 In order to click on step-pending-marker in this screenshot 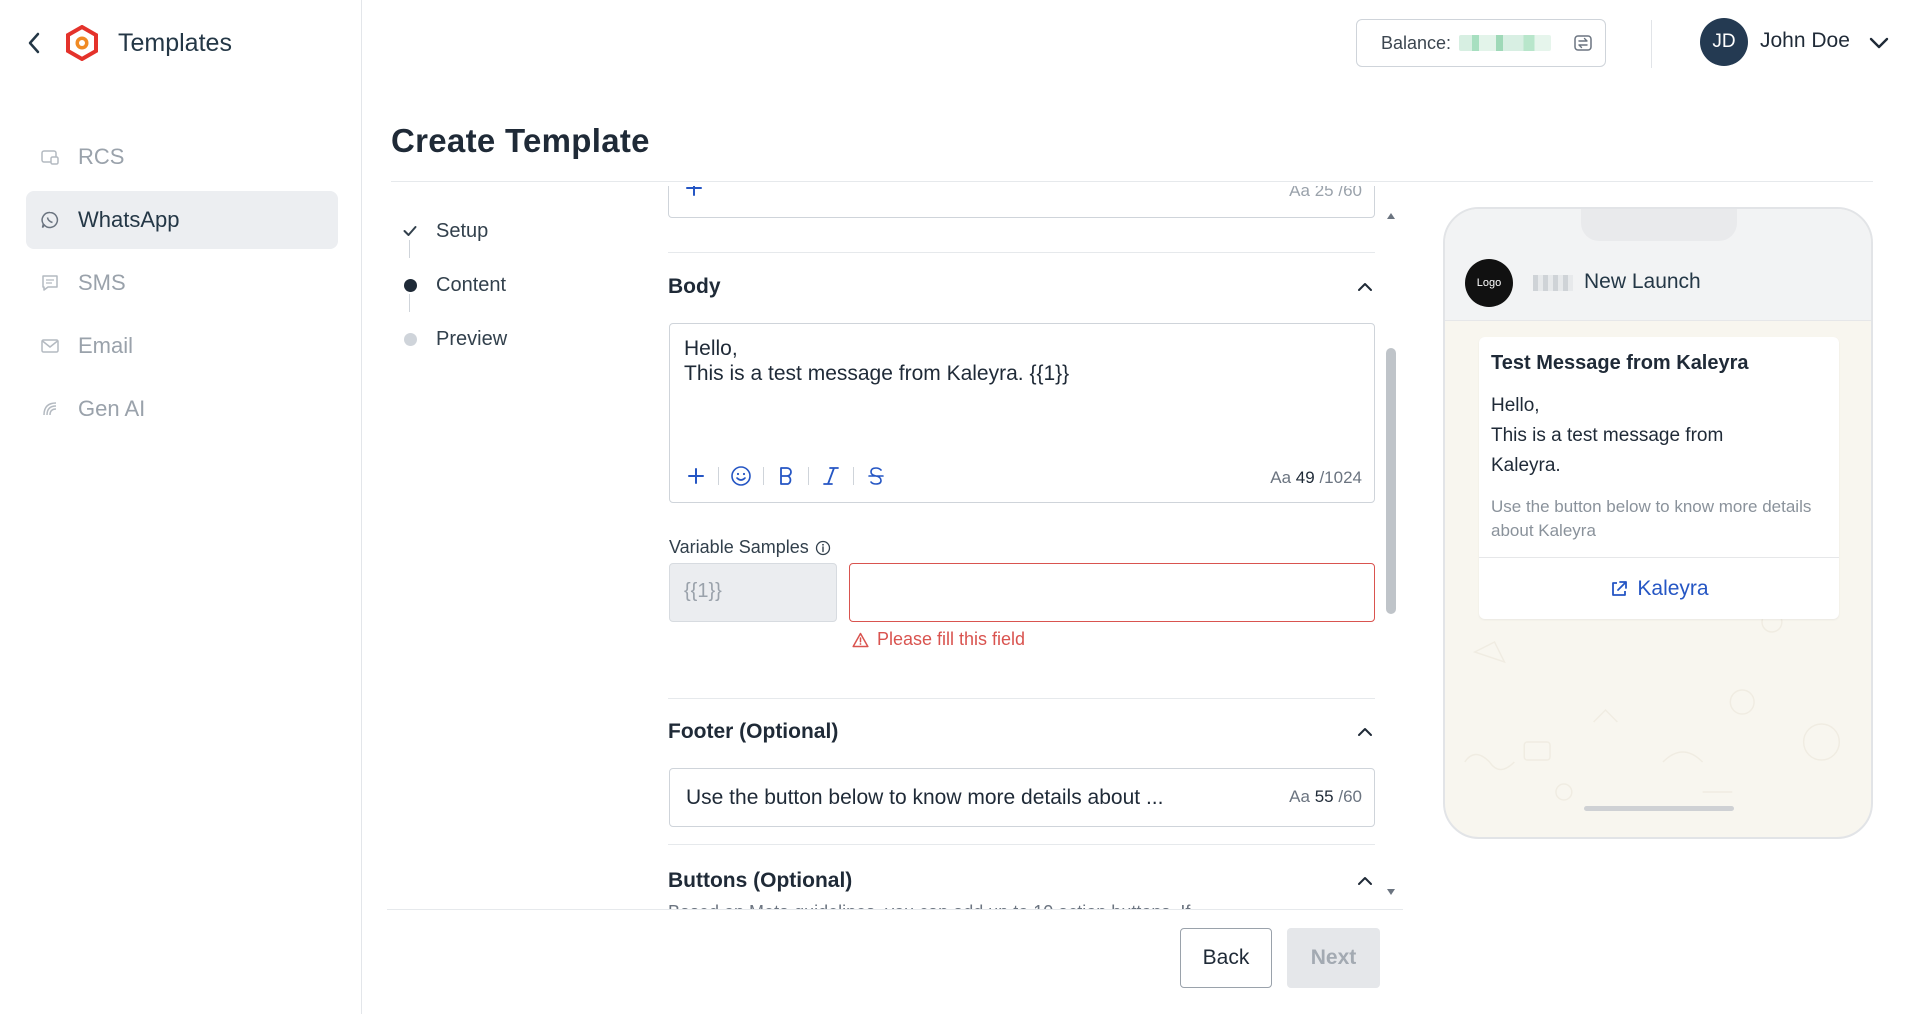, I will do `click(410, 339)`.